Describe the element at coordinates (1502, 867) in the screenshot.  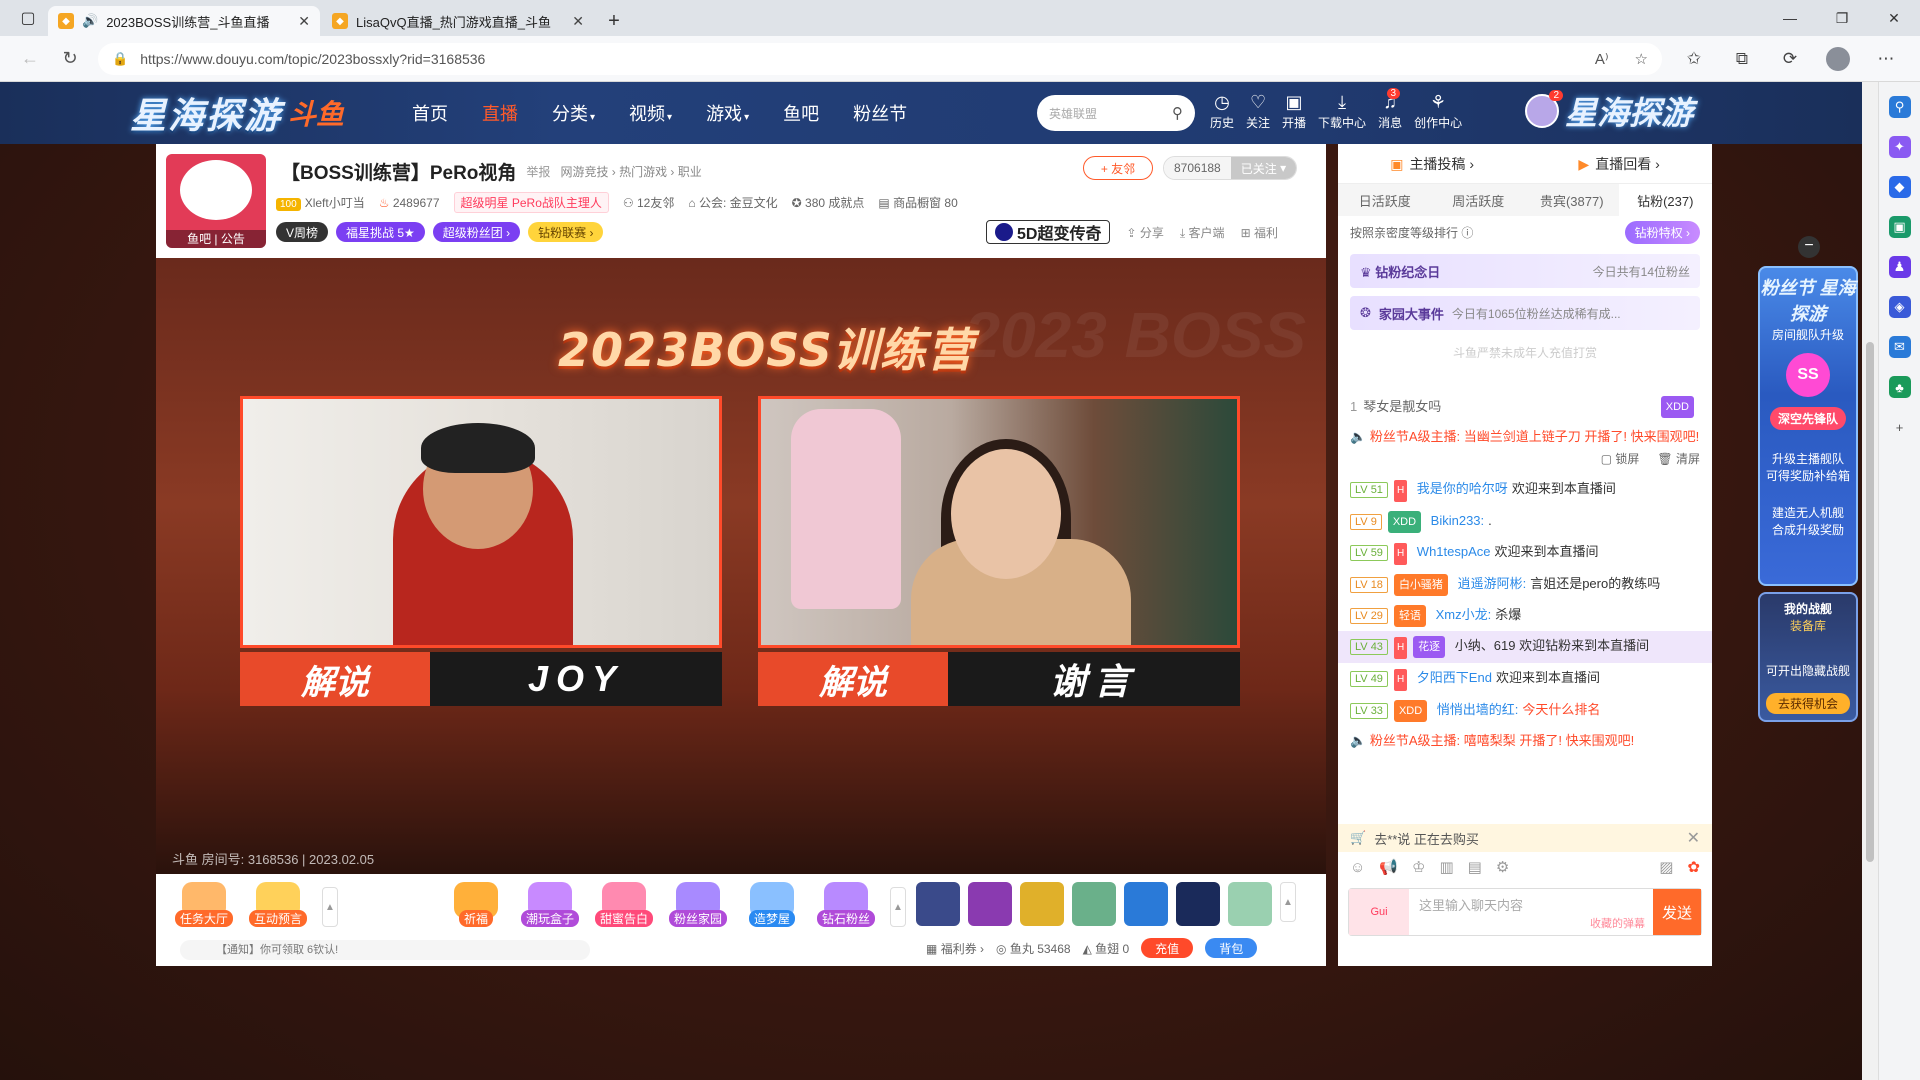
I see `settings-icon: ⚙` at that location.